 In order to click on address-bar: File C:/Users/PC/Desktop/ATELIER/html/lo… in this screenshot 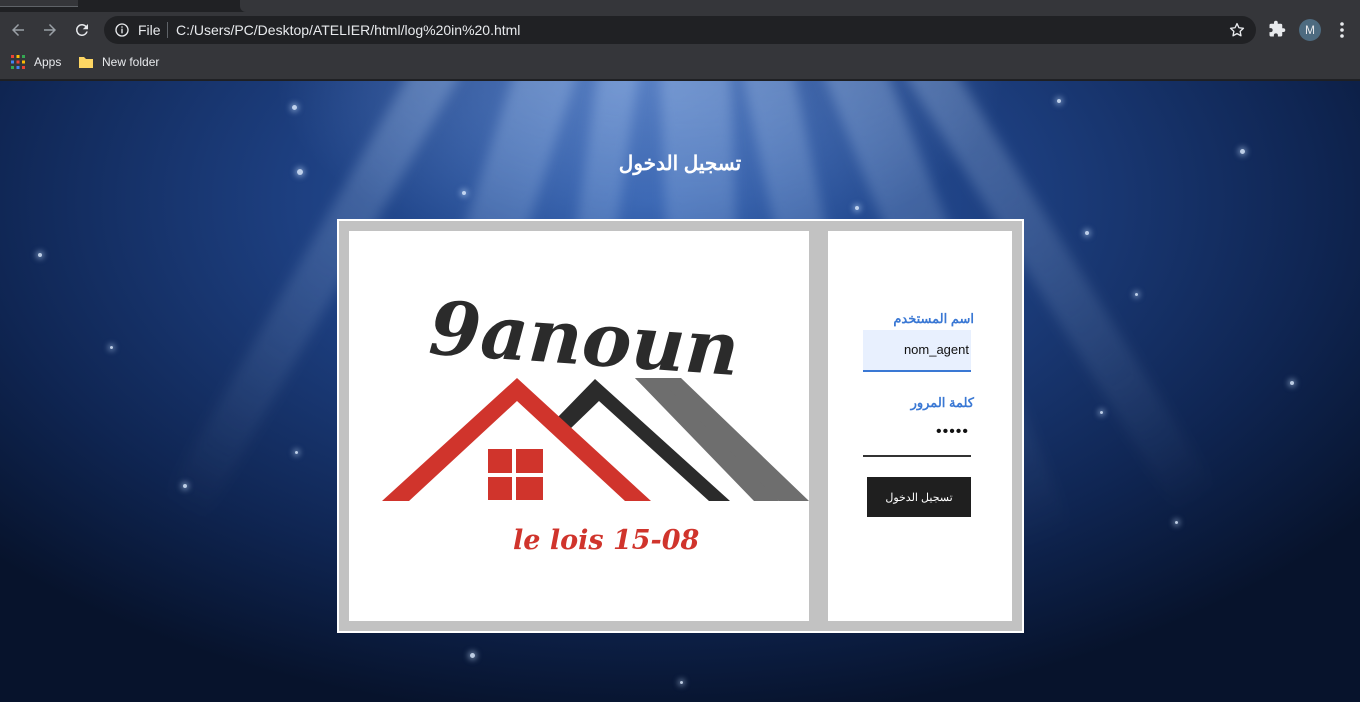, I will do `click(680, 30)`.